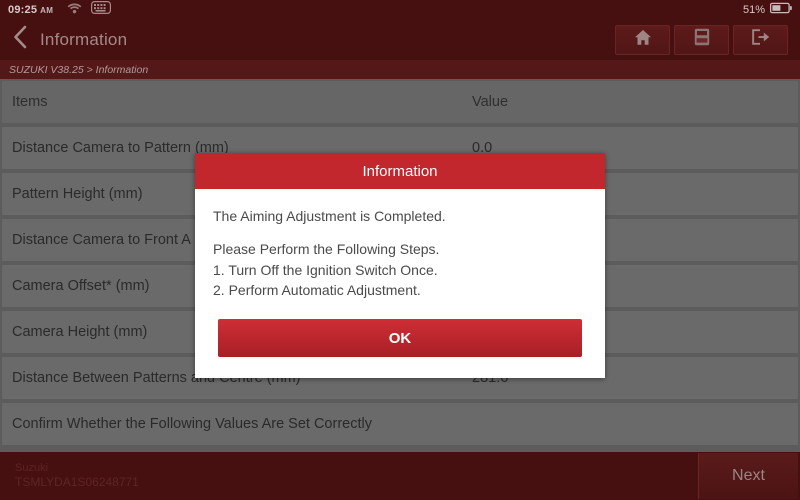  I want to click on wifi-icon, so click(74, 10).